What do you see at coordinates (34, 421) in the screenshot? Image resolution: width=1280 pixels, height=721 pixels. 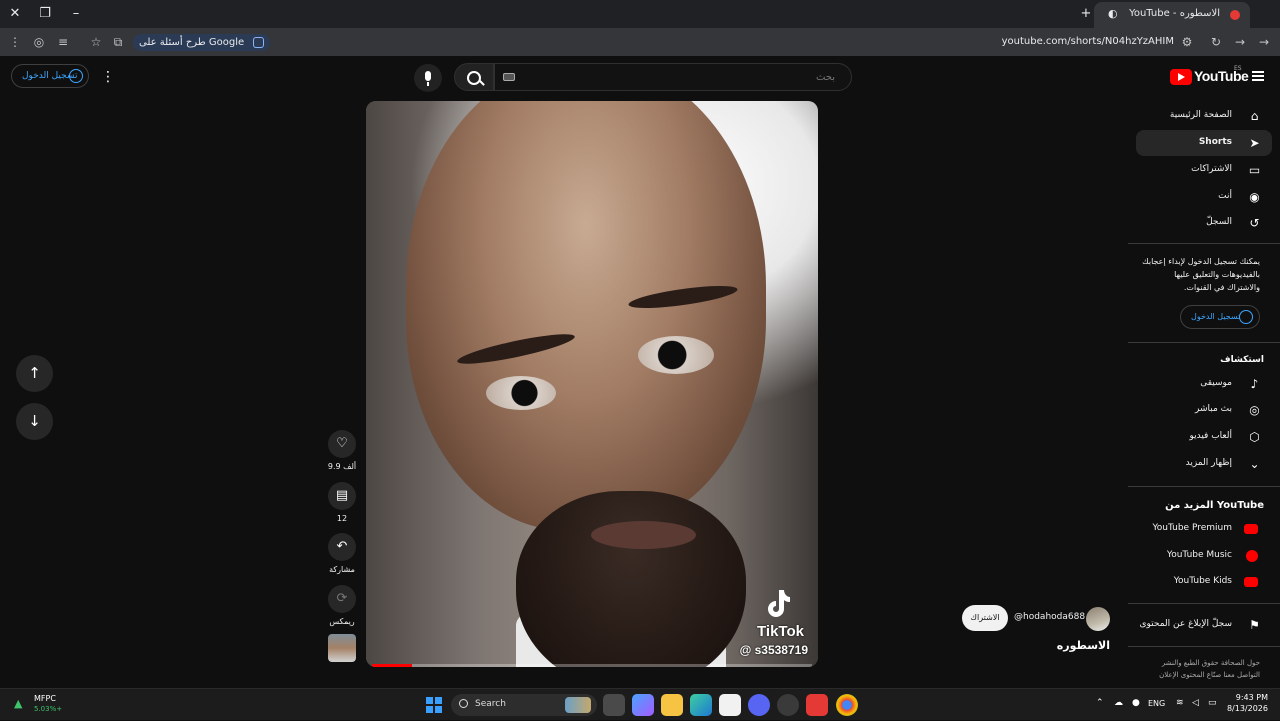 I see `next-short-button: ↓` at bounding box center [34, 421].